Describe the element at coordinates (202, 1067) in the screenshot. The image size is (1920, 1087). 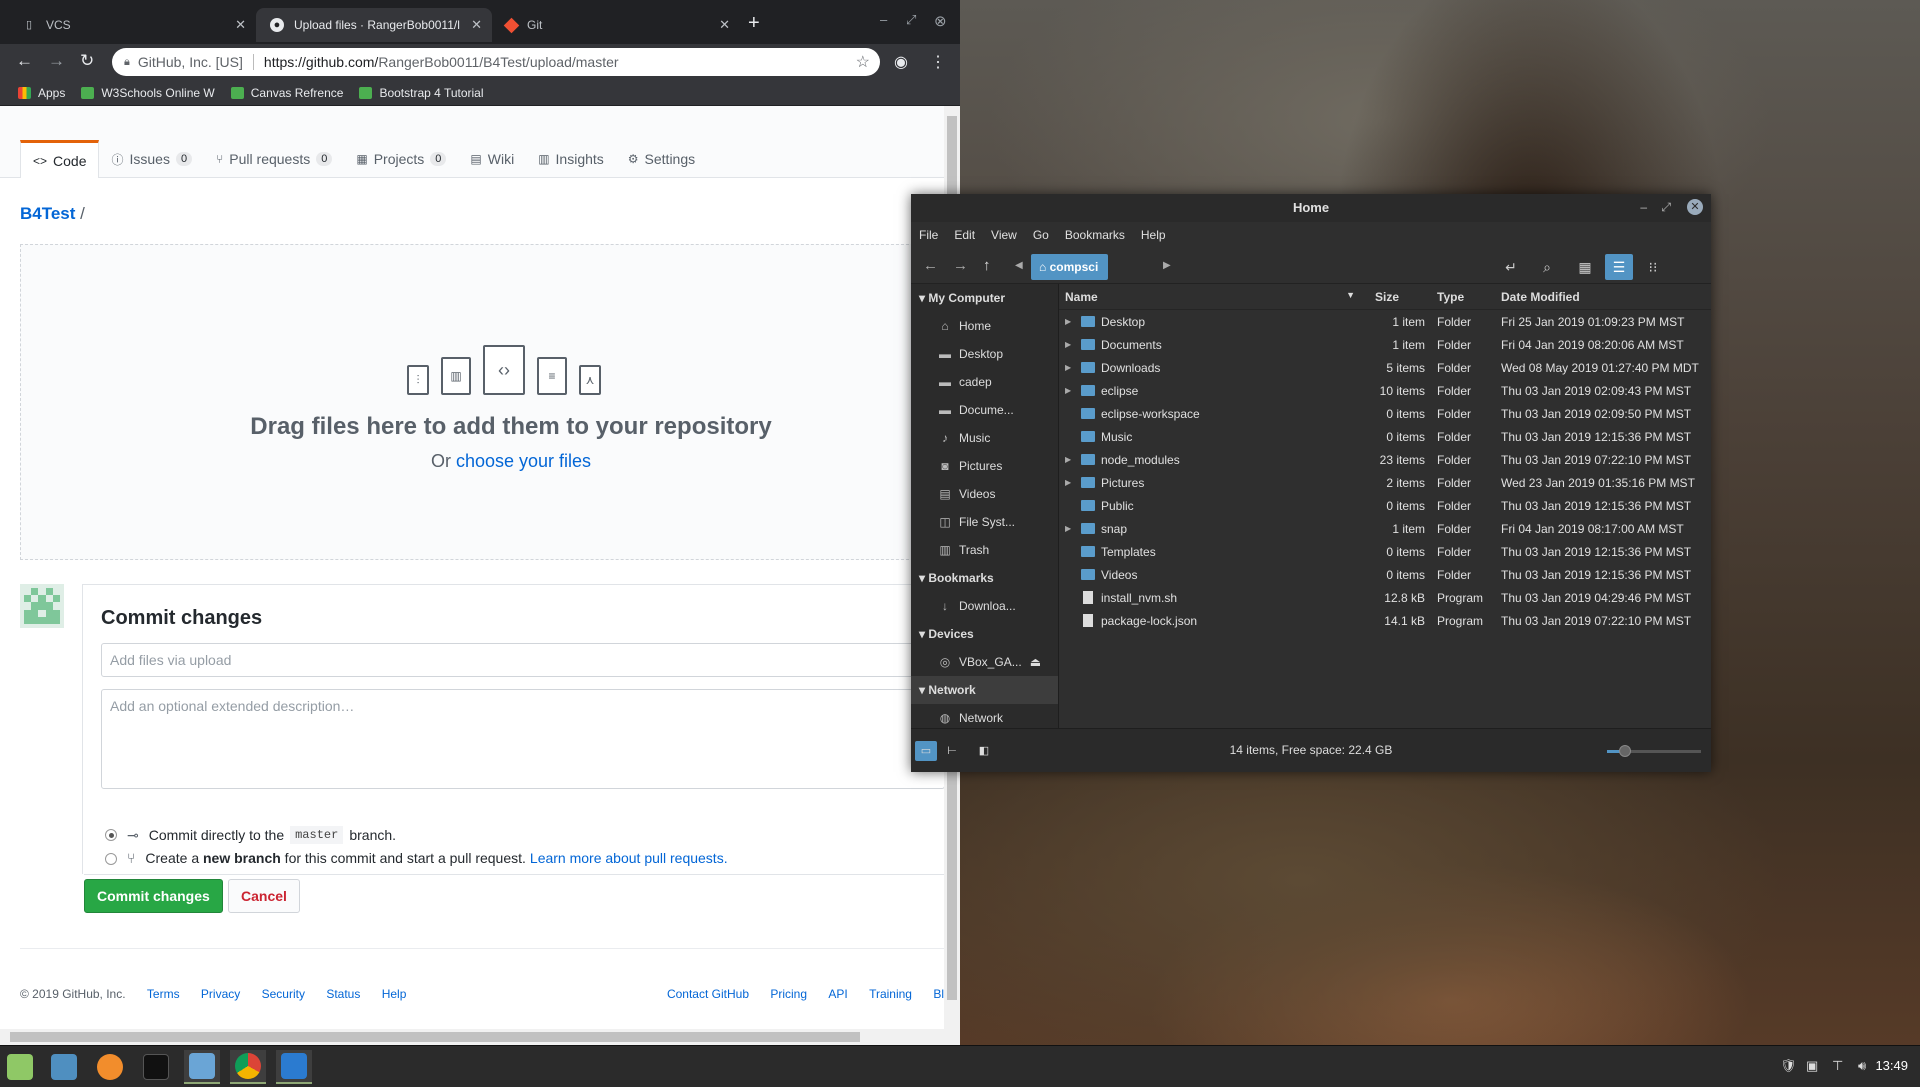
I see `files-task` at that location.